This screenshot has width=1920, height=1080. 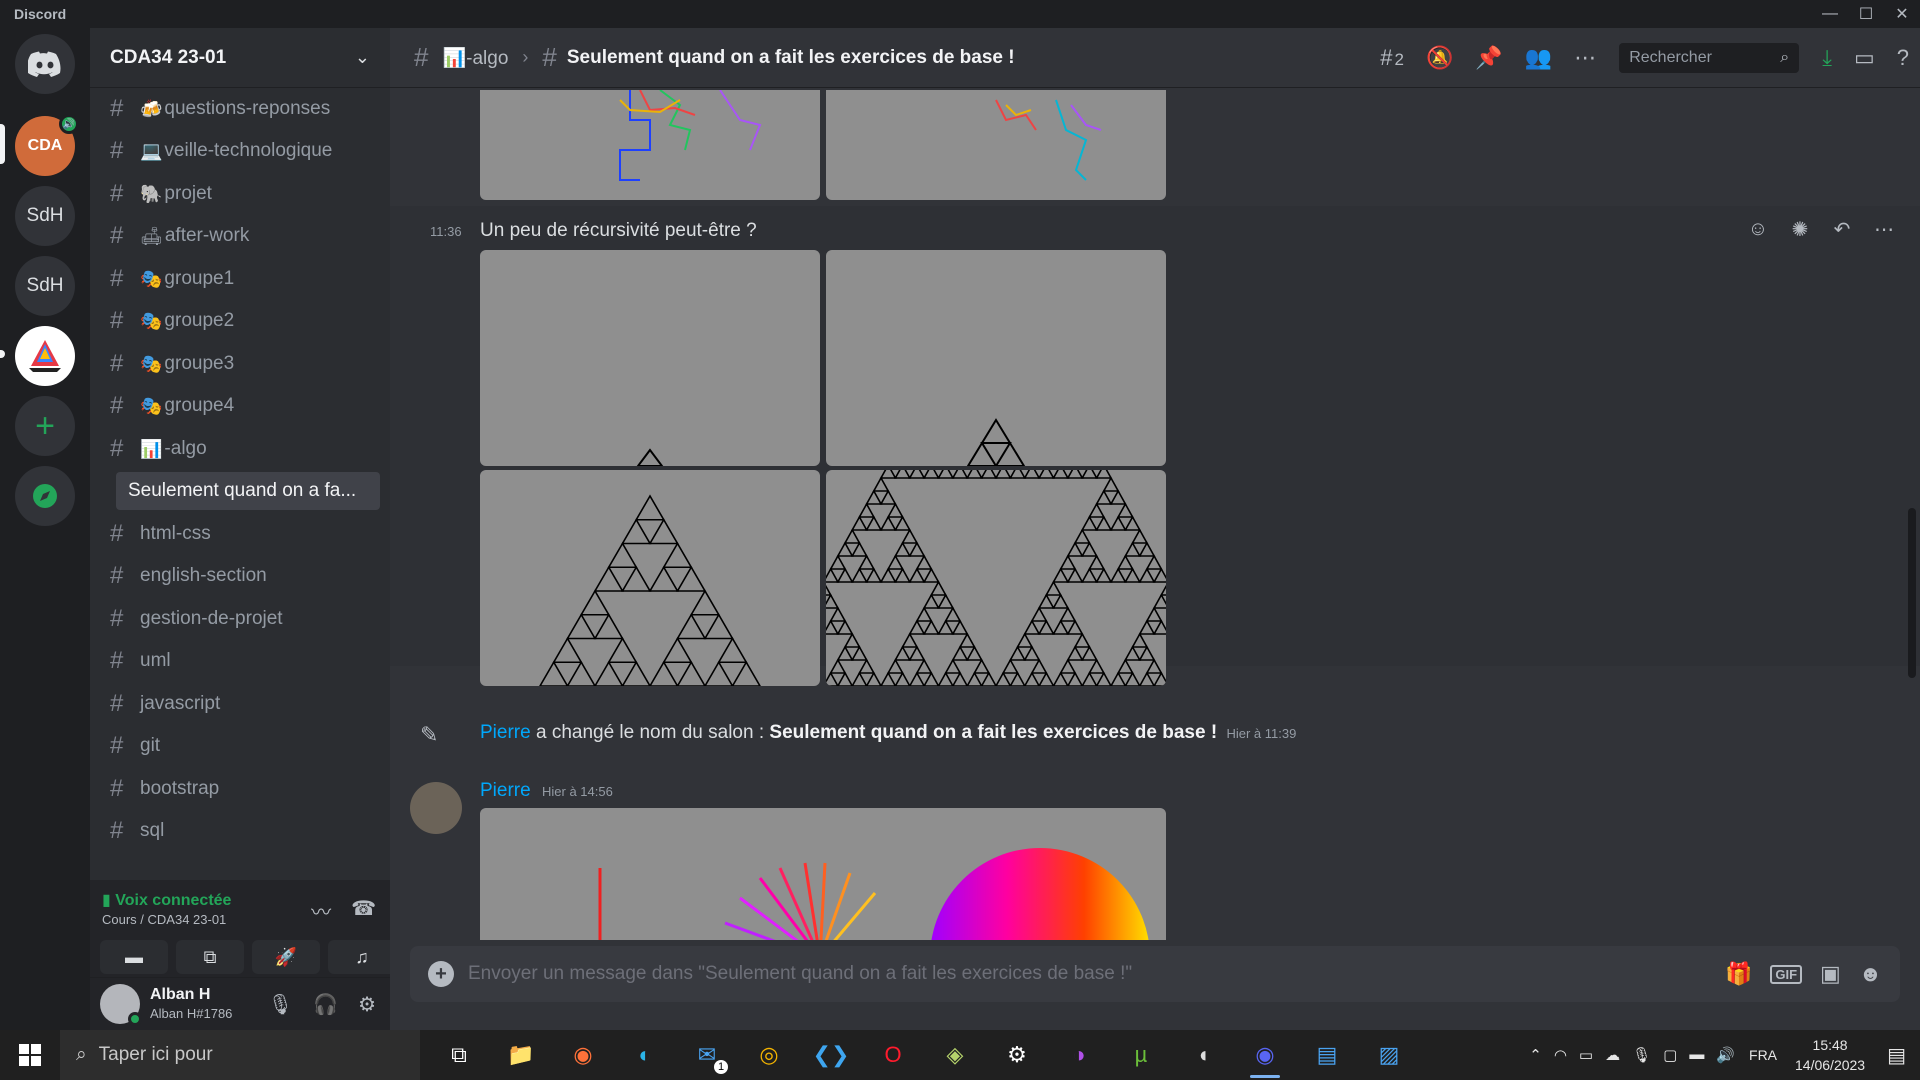 I want to click on search-box: Rechercher ⌕, so click(x=1709, y=58).